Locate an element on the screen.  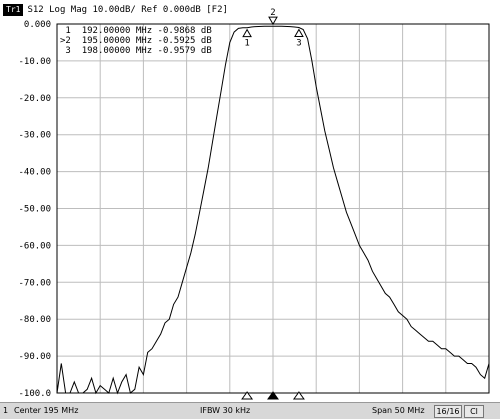
y-tick-label: -90.00 is located at coordinates (34, 357).